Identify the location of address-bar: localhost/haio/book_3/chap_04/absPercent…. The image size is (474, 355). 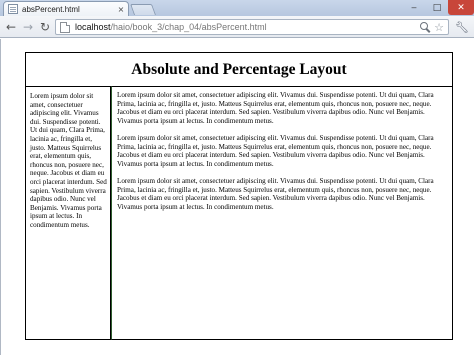
(252, 27).